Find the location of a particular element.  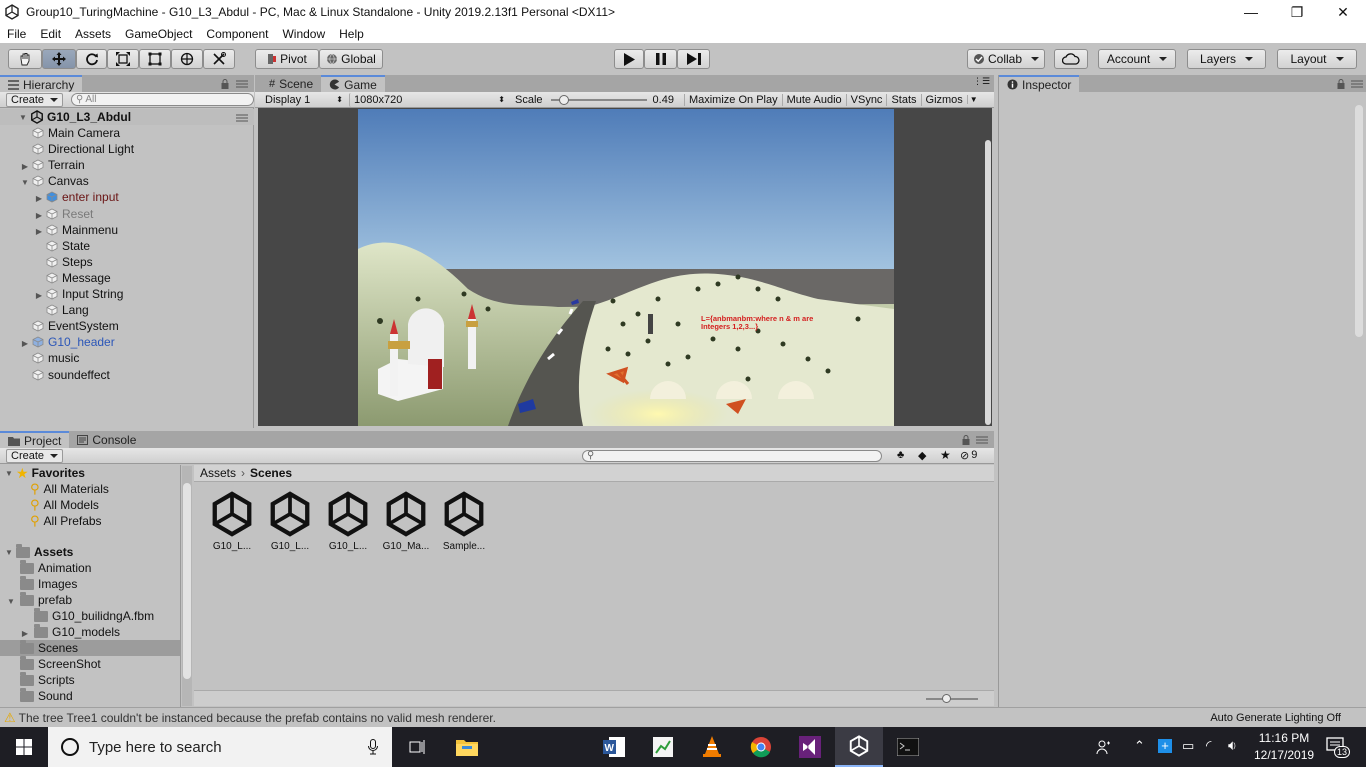

hierarchy-item: ▶ Input String is located at coordinates (61, 294).